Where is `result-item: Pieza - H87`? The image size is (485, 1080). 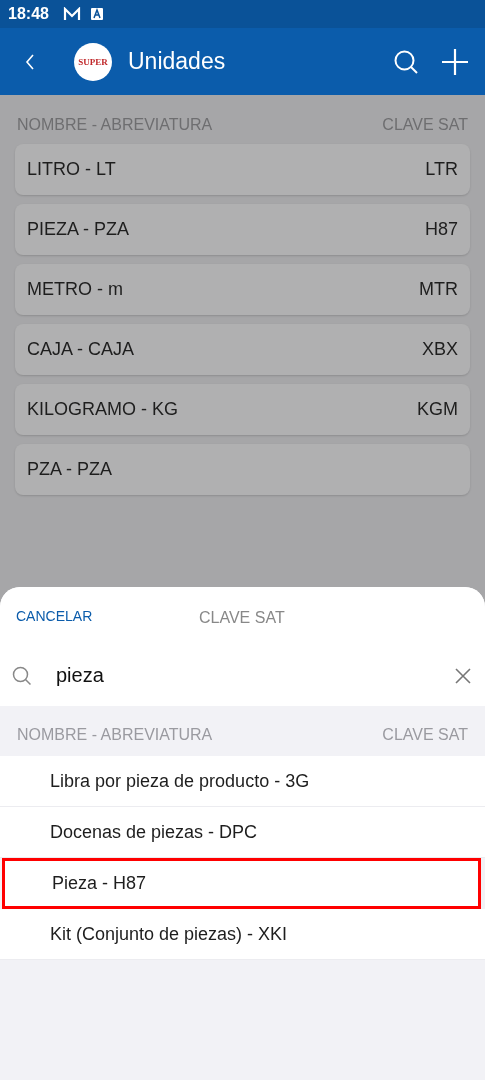 result-item: Pieza - H87 is located at coordinates (241, 883).